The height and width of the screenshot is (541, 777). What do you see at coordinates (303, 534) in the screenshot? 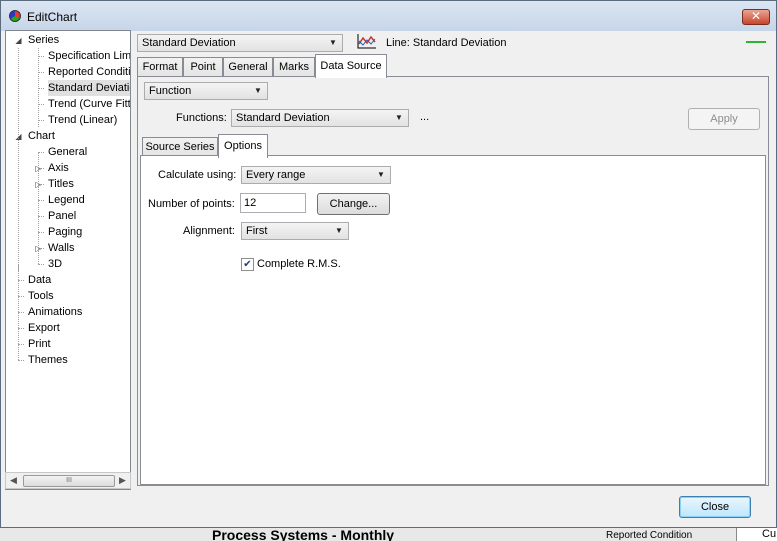
I see `background-chart-title: Process Systems - Monthly` at bounding box center [303, 534].